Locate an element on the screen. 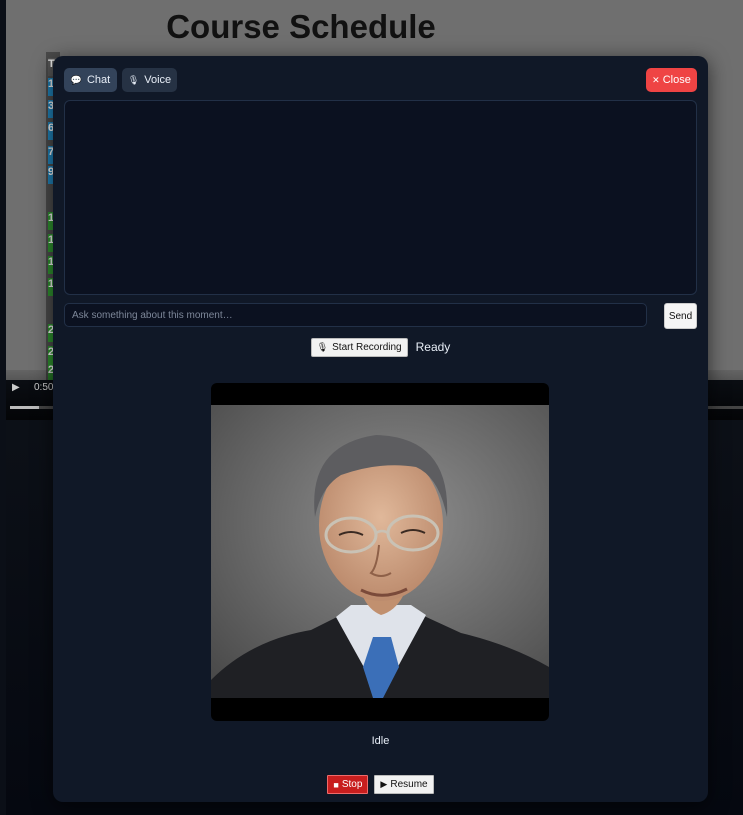 Image resolution: width=743 pixels, height=815 pixels. start-recording-label: Start Recording is located at coordinates (367, 347).